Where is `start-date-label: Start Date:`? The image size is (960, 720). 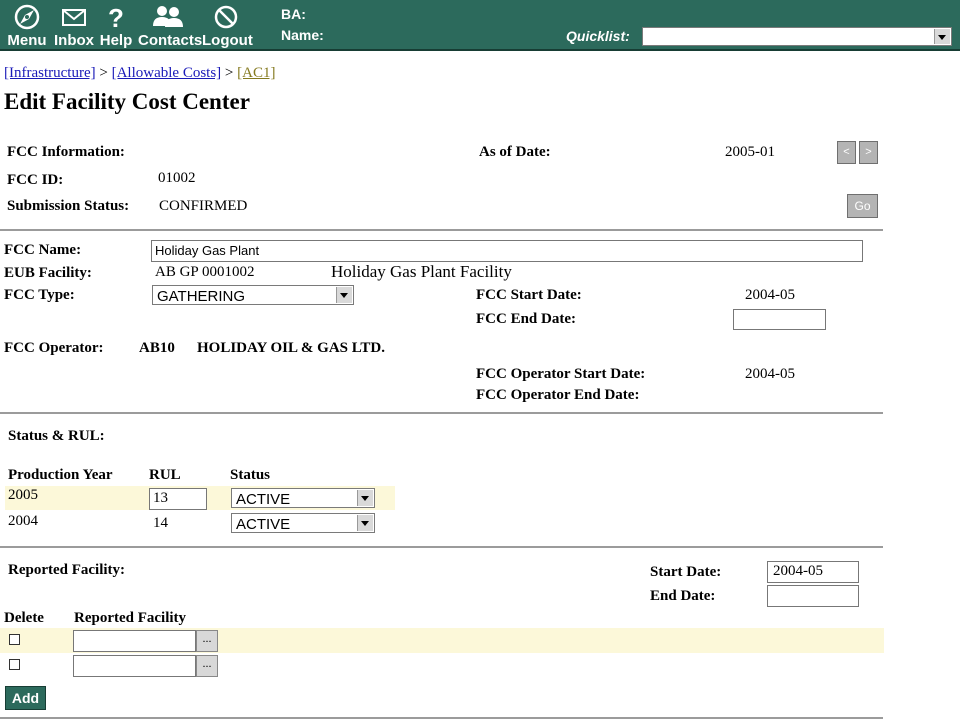
start-date-label: Start Date: is located at coordinates (686, 572).